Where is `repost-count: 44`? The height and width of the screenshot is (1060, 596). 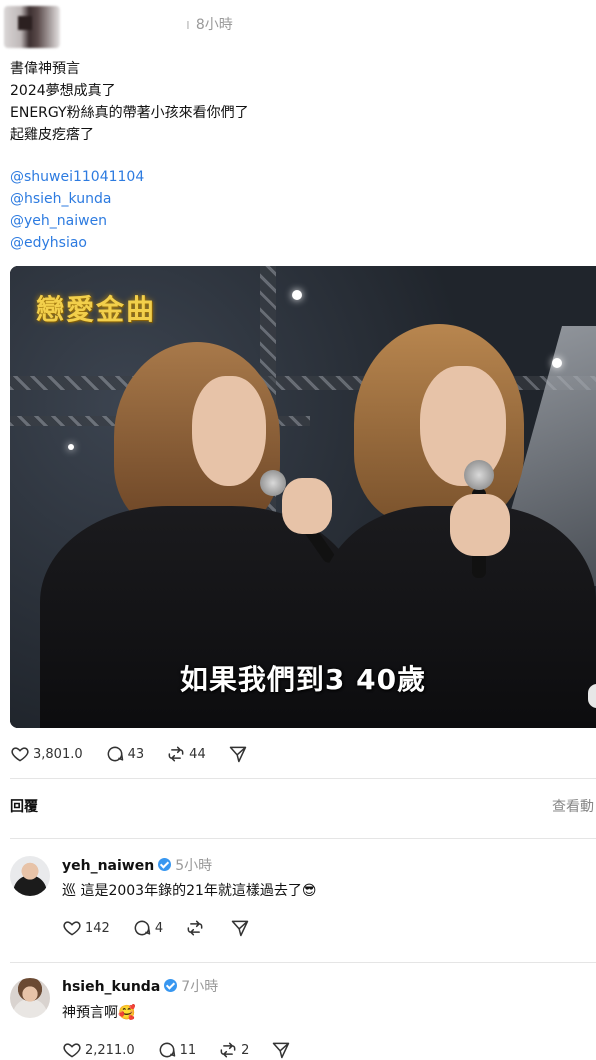
repost-count: 44 is located at coordinates (197, 754).